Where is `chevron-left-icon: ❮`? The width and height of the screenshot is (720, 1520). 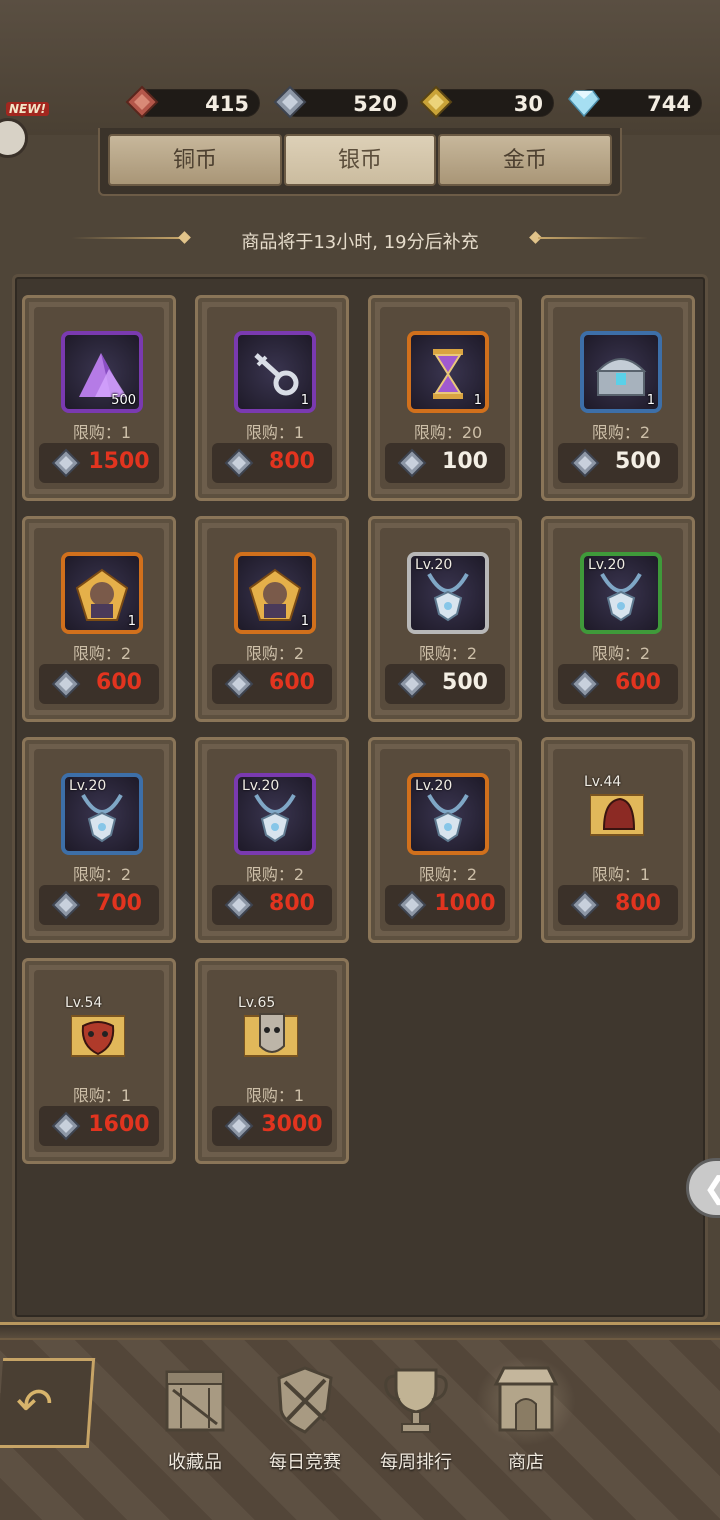
chevron-left-icon: ❮ is located at coordinates (711, 1188).